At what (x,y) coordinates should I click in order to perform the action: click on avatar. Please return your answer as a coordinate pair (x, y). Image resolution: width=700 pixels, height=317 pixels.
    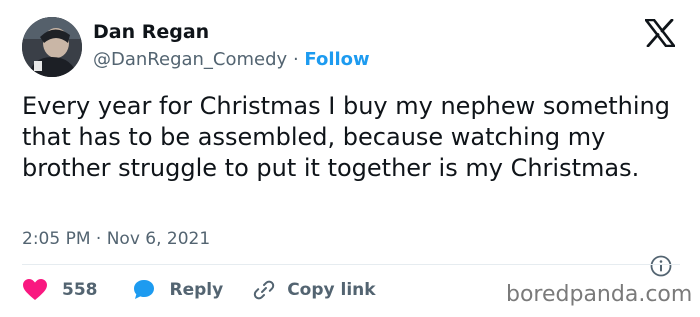
    Looking at the image, I should click on (52, 47).